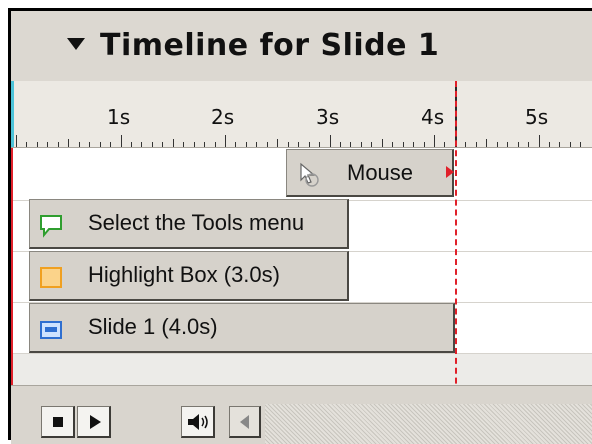  I want to click on mouse-track-item: Mouse, so click(370, 173).